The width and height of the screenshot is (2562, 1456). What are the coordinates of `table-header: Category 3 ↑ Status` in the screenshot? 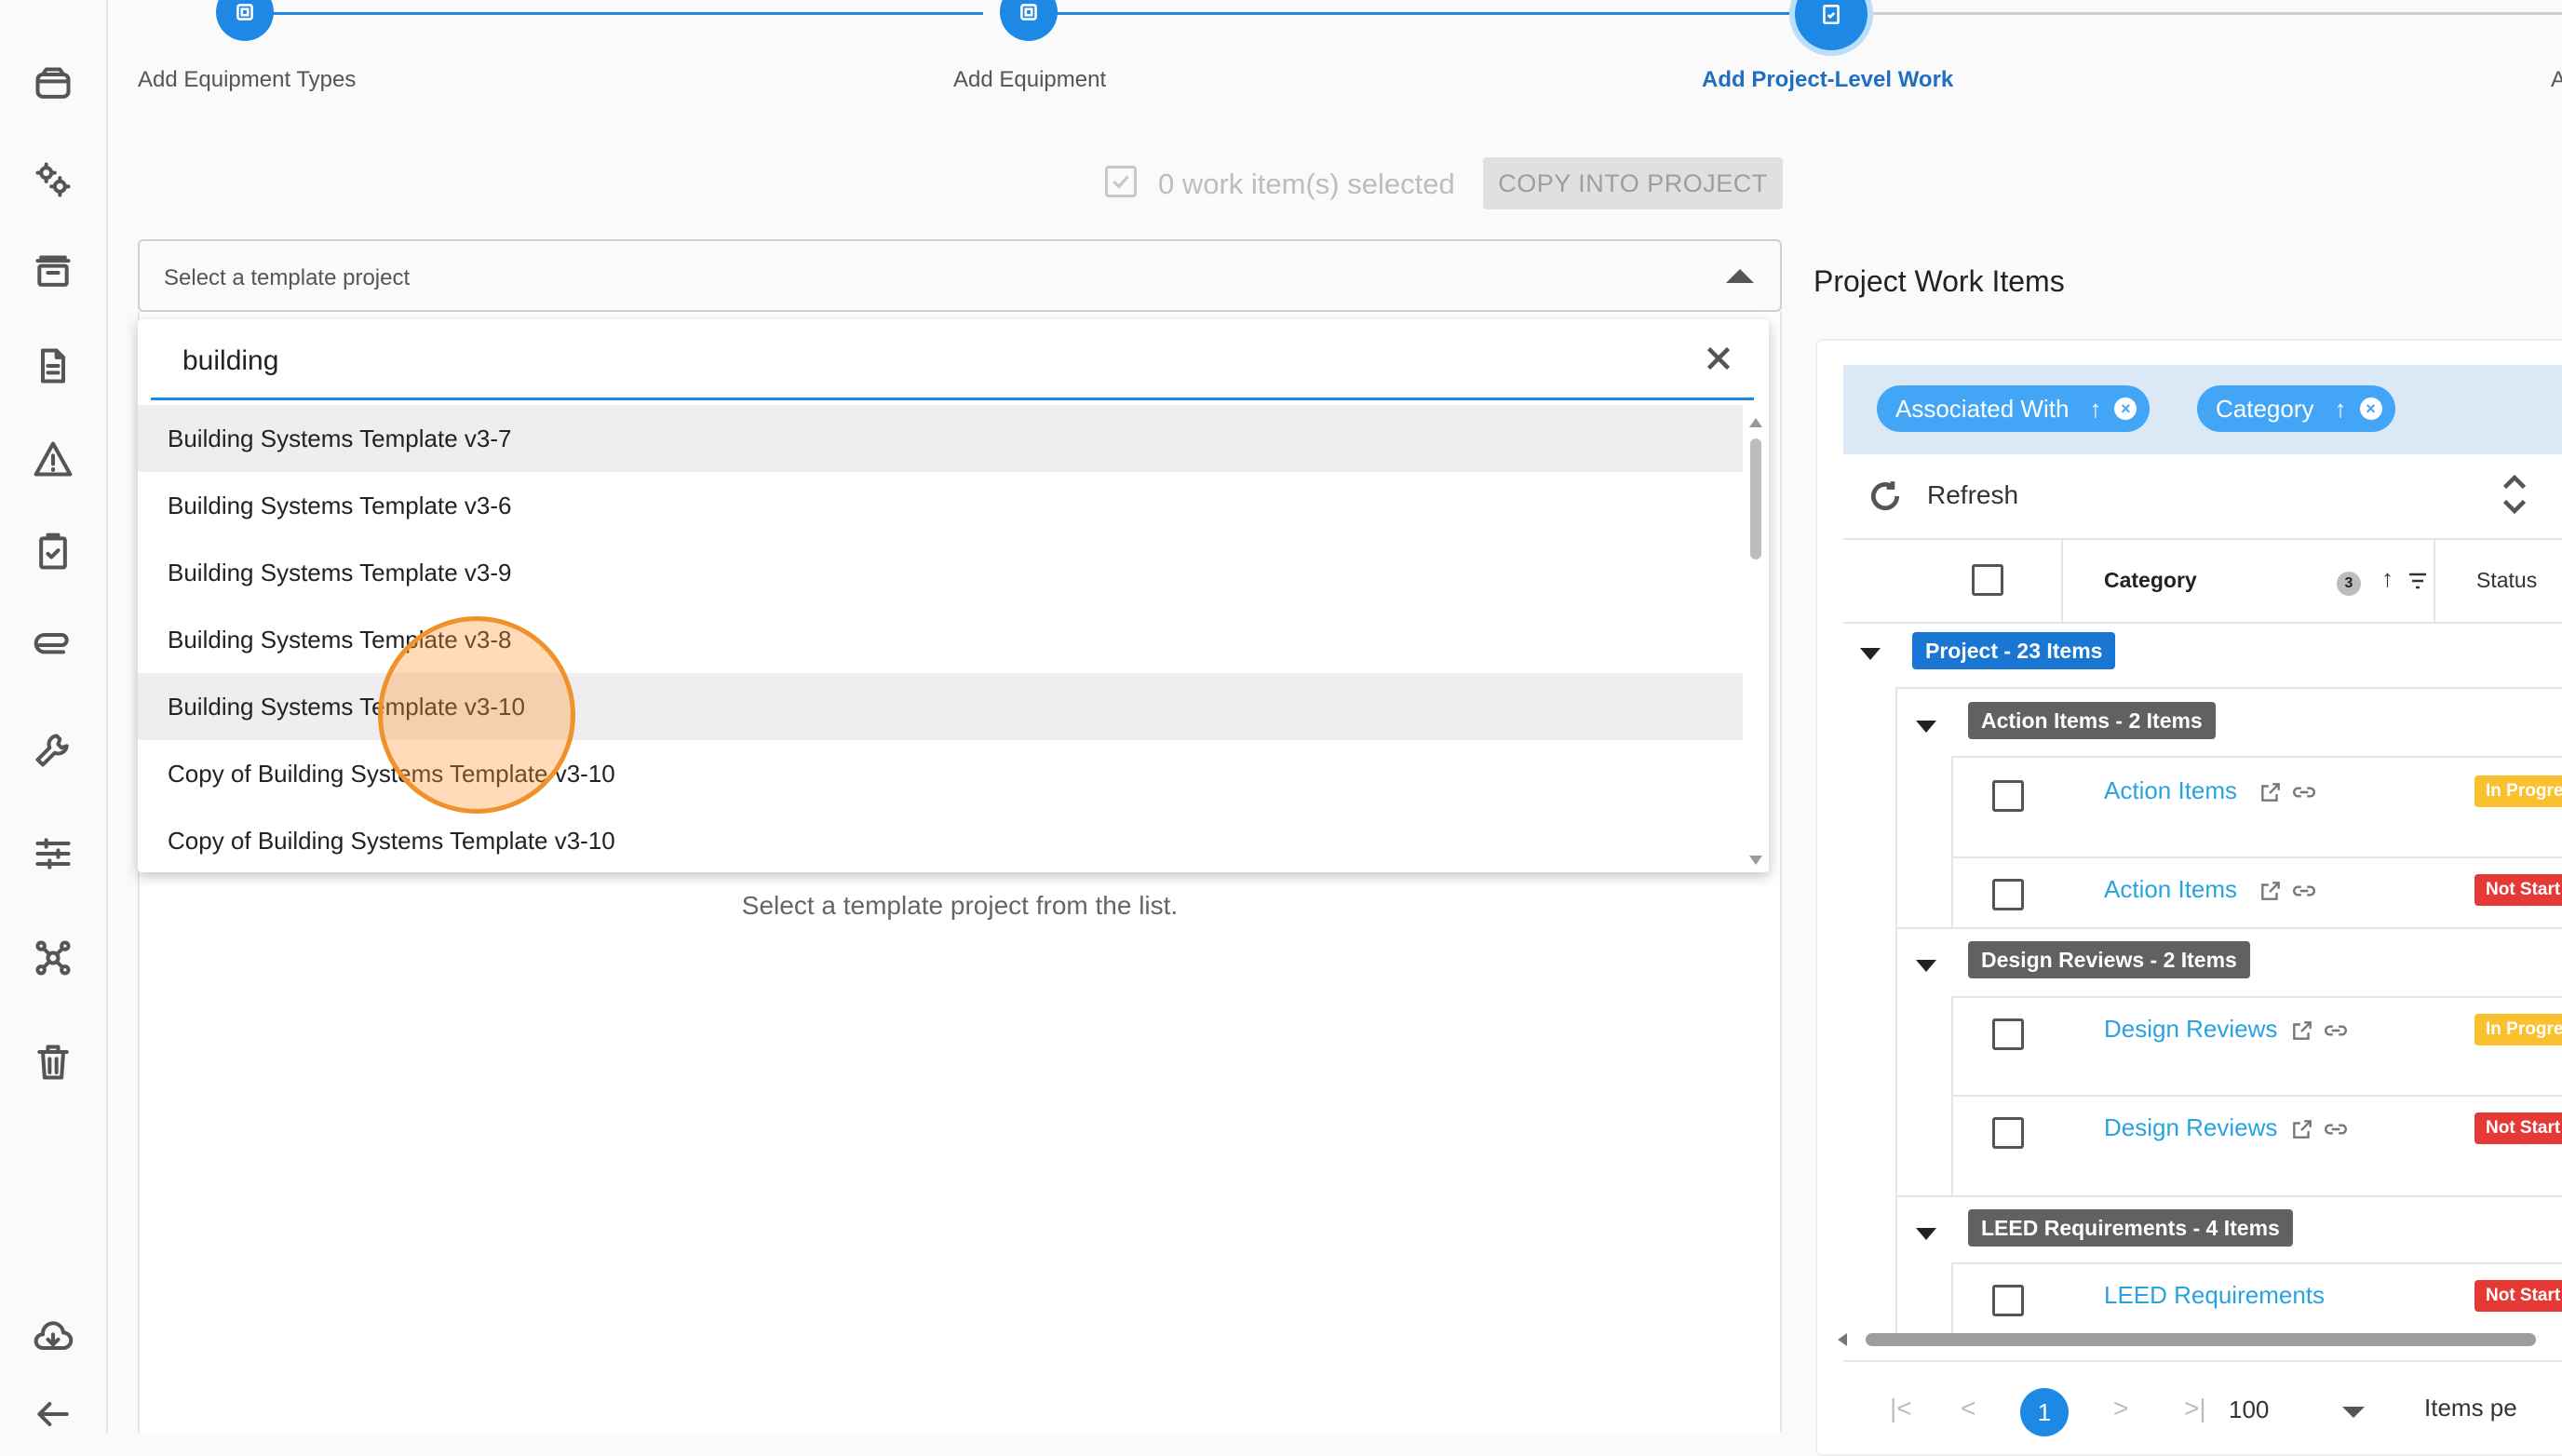 It's located at (2203, 581).